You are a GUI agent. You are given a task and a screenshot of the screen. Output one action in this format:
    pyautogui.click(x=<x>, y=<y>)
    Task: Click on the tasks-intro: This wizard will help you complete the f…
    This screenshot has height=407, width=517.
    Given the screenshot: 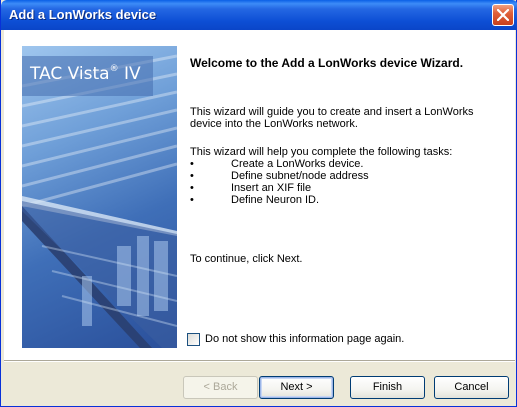 What is the action you would take?
    pyautogui.click(x=321, y=152)
    